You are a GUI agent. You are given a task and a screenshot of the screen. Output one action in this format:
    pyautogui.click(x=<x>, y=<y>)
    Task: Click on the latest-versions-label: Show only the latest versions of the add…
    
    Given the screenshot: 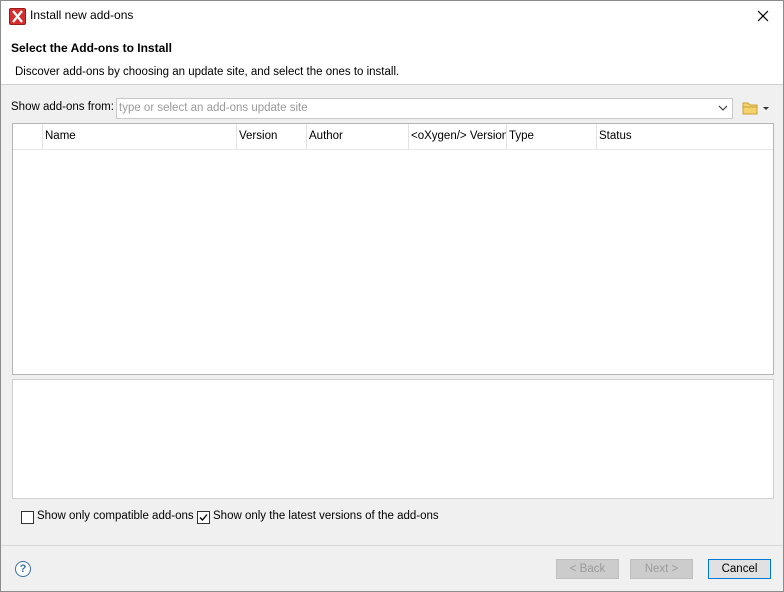 What is the action you would take?
    pyautogui.click(x=326, y=516)
    